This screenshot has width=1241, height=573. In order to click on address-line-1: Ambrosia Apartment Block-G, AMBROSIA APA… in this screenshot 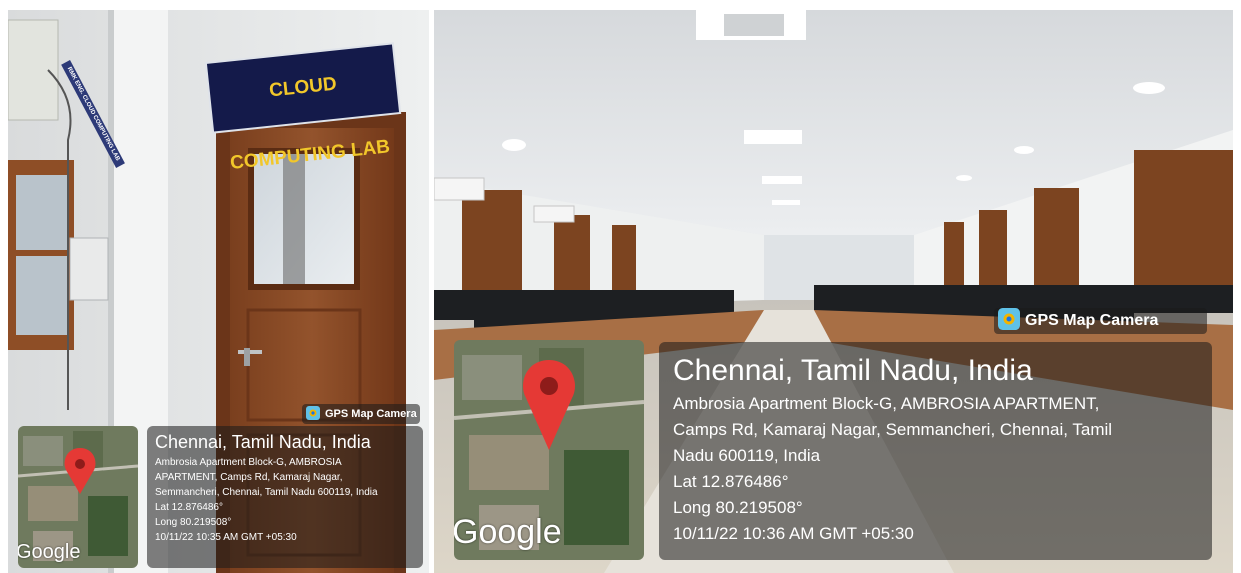, I will do `click(886, 403)`.